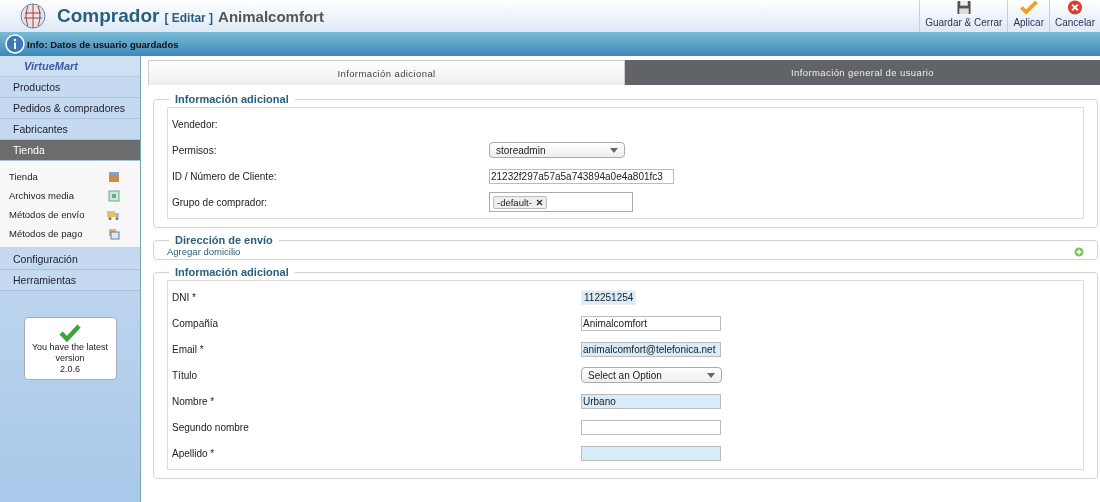 This screenshot has height=502, width=1100. What do you see at coordinates (1079, 251) in the screenshot?
I see `plus-icon` at bounding box center [1079, 251].